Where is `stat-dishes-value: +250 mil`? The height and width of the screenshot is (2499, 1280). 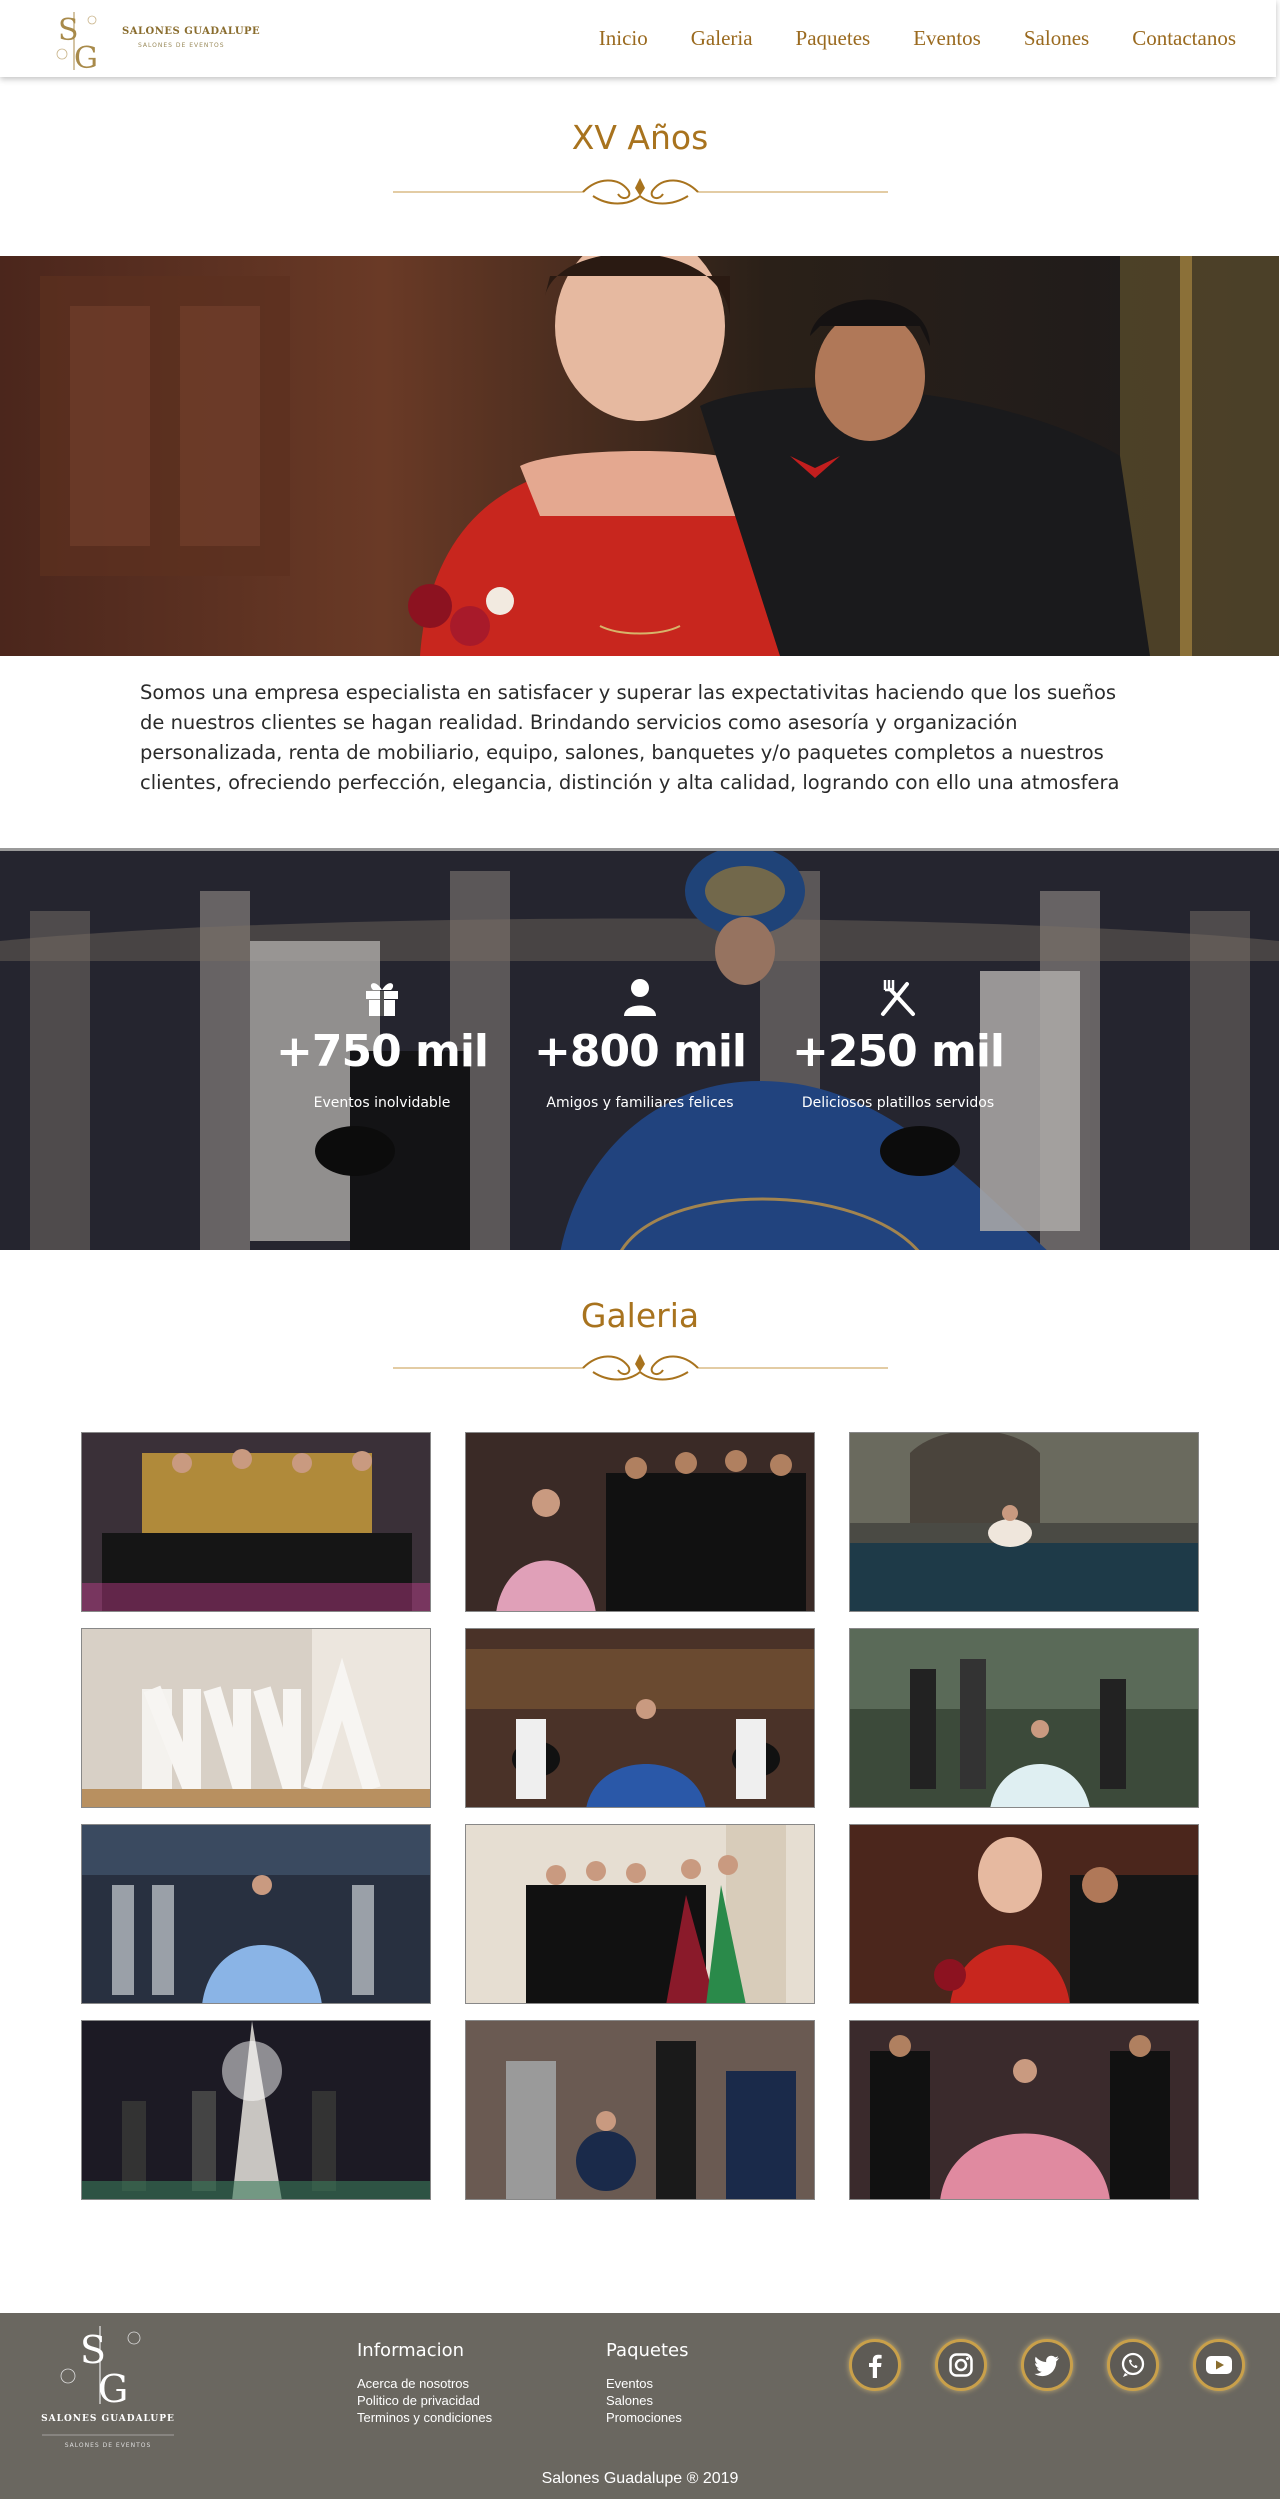 stat-dishes-value: +250 mil is located at coordinates (898, 1051).